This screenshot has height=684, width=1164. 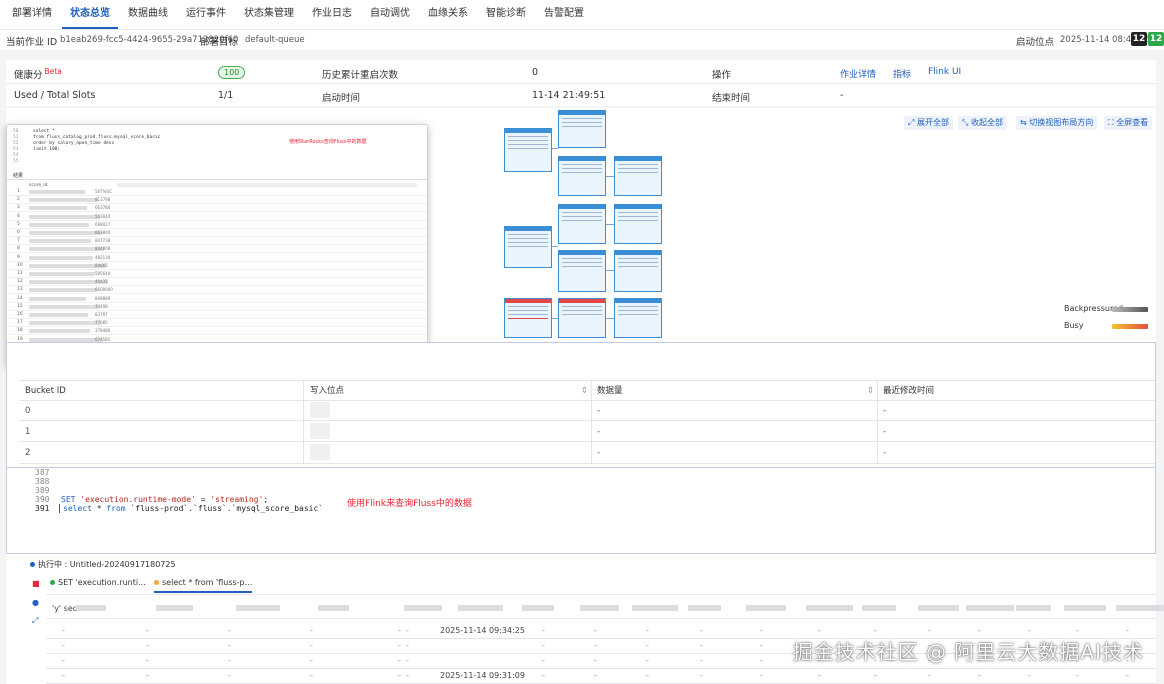 I want to click on result-row-number: 5, so click(x=18, y=224).